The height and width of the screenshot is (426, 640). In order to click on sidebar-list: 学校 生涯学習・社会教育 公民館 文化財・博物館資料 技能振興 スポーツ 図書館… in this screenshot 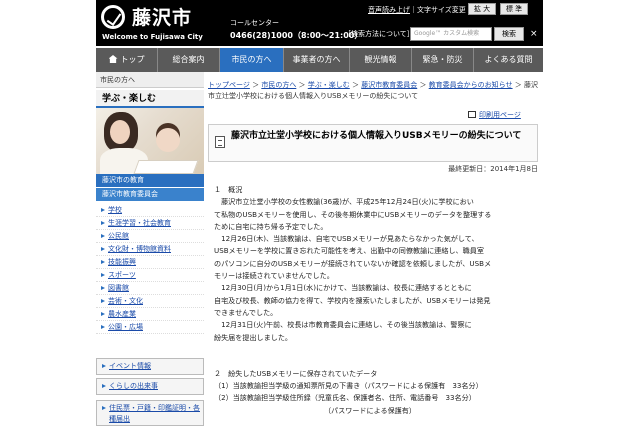, I will do `click(150, 269)`.